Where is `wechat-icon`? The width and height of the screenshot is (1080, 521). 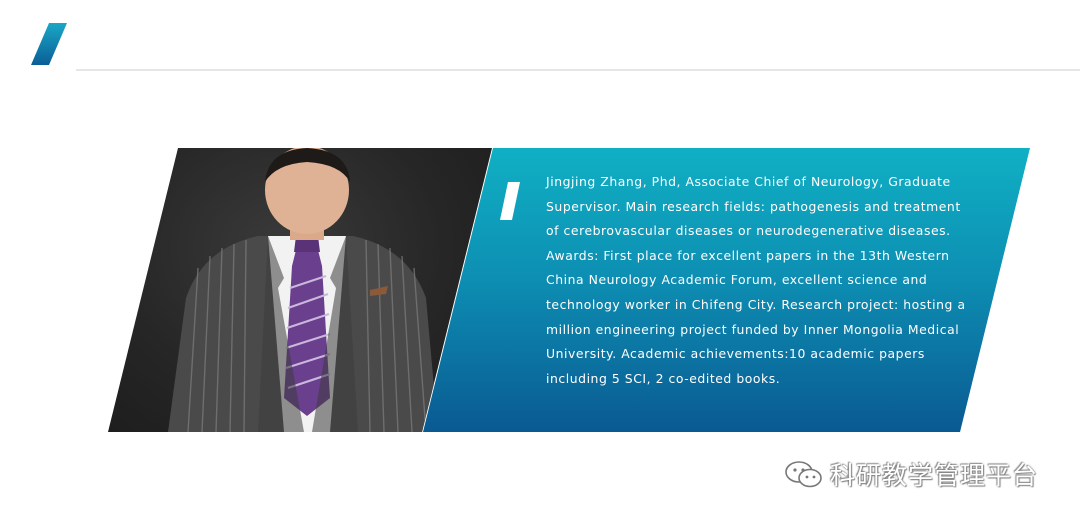 wechat-icon is located at coordinates (803, 474).